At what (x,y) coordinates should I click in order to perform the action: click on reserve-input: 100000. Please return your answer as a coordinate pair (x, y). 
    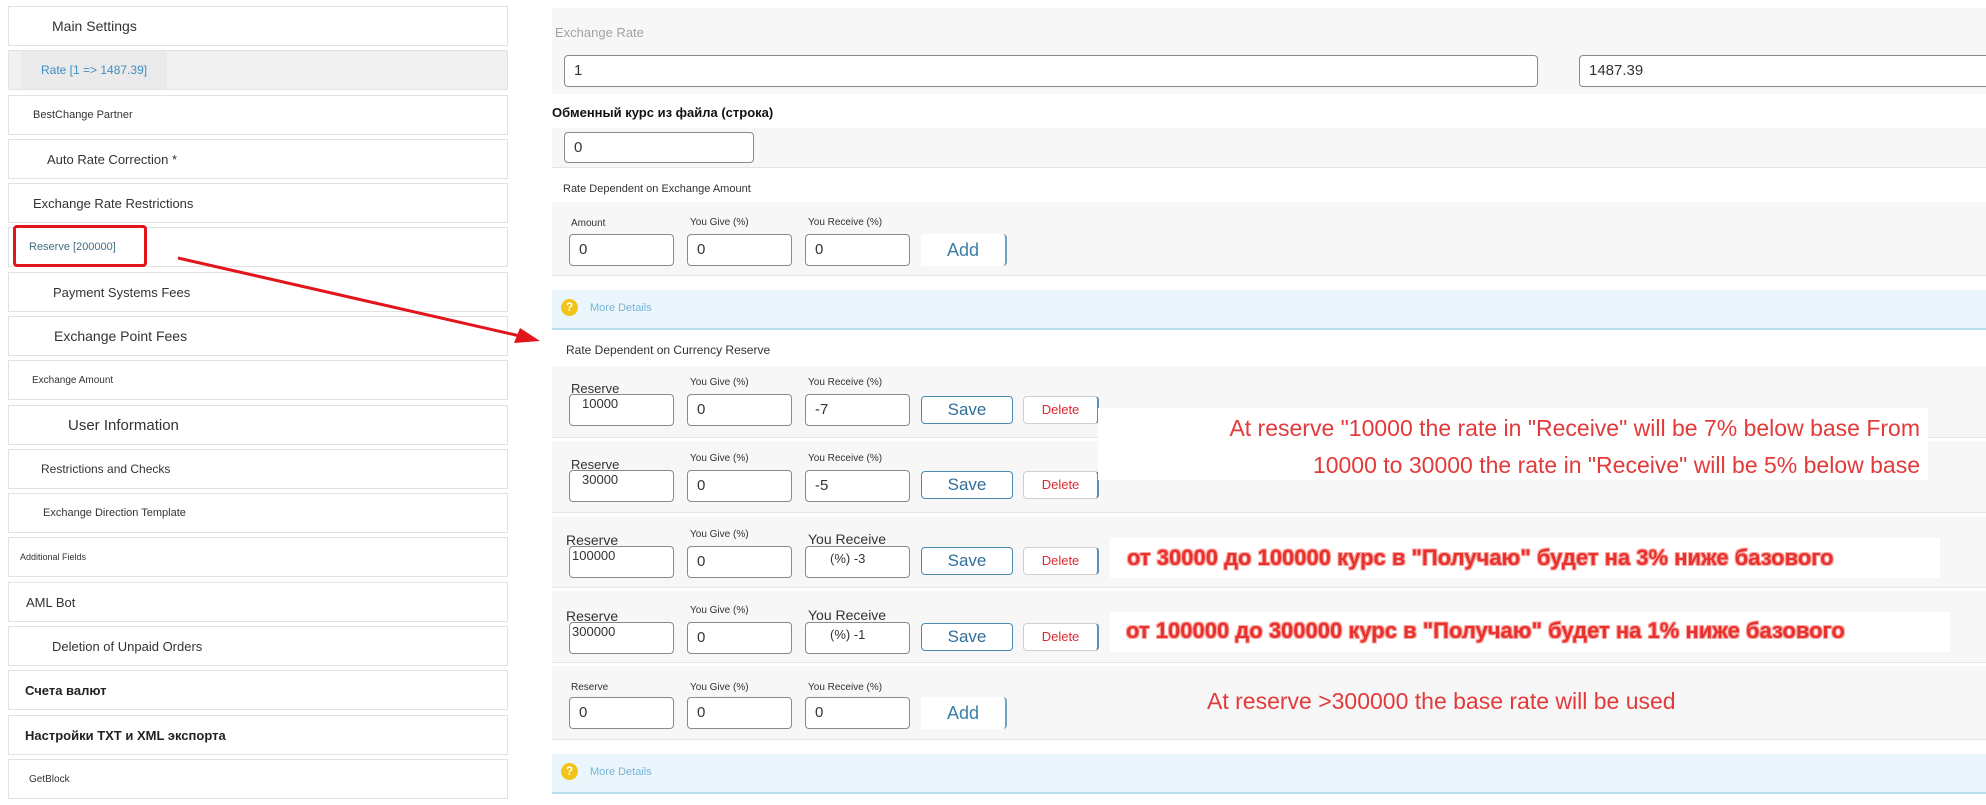
    Looking at the image, I should click on (621, 562).